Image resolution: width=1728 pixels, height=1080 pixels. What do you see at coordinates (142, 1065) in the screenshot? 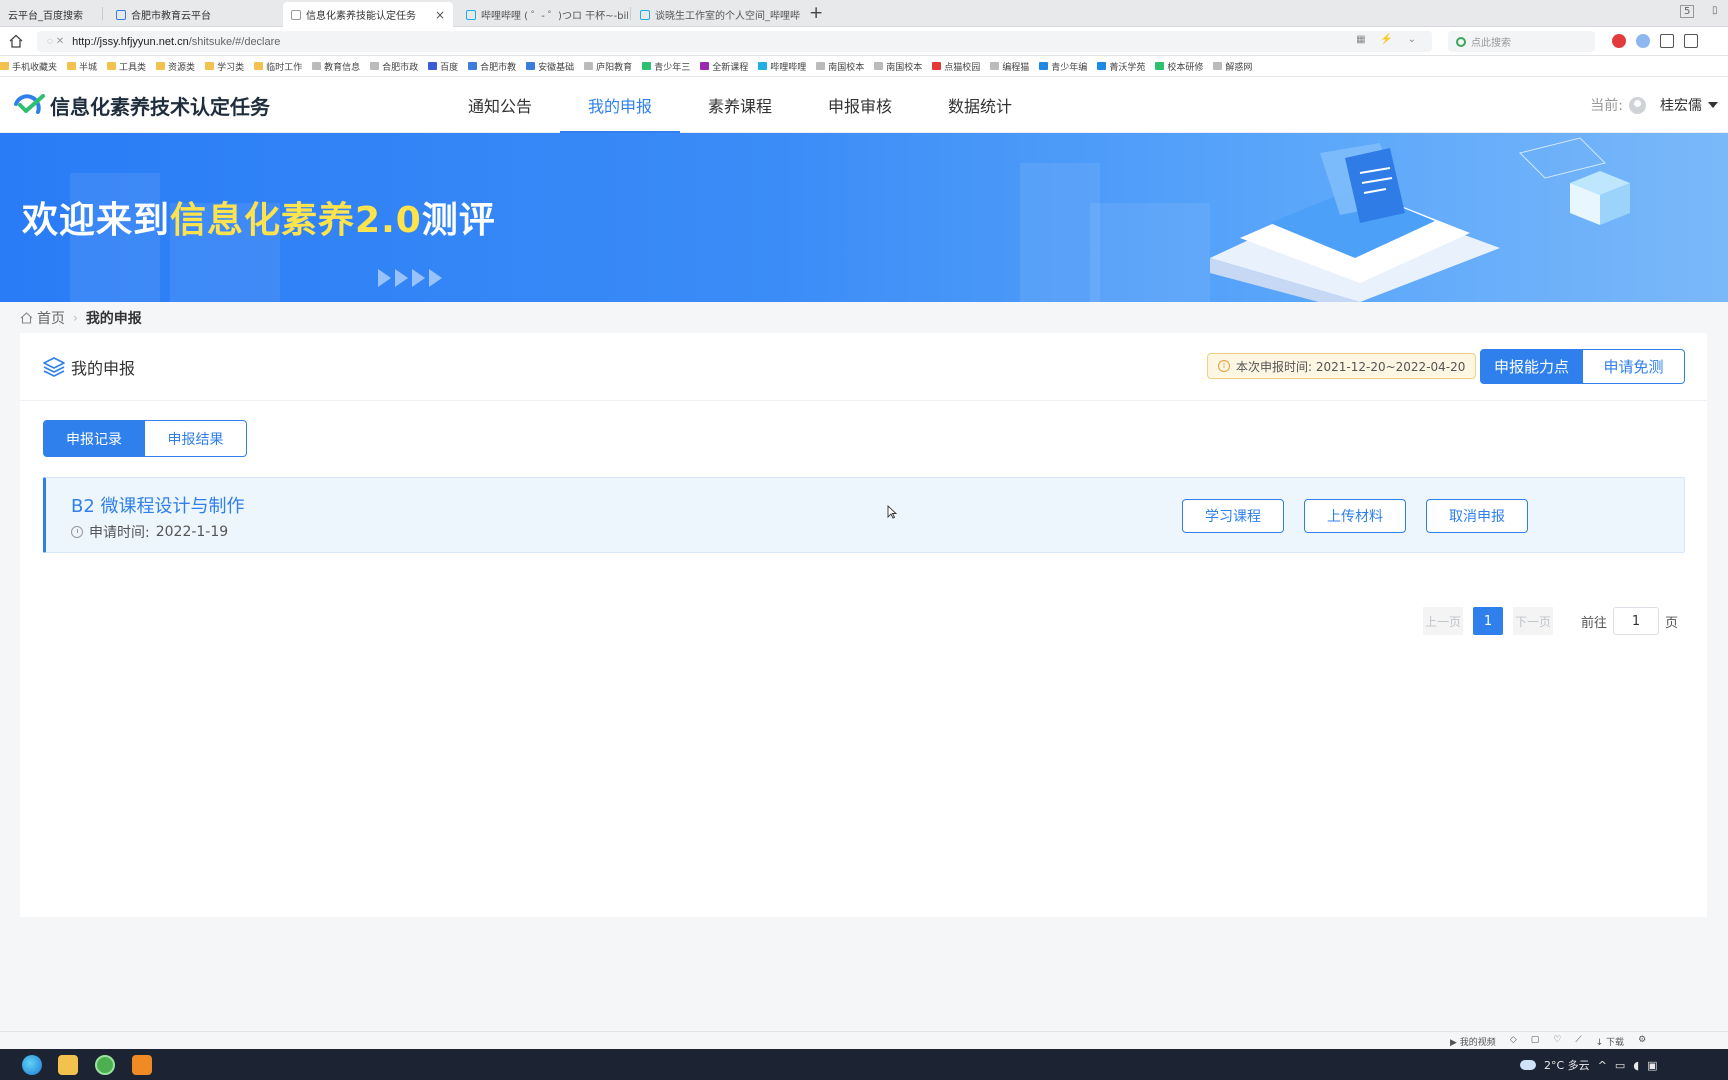
I see `app-icon` at bounding box center [142, 1065].